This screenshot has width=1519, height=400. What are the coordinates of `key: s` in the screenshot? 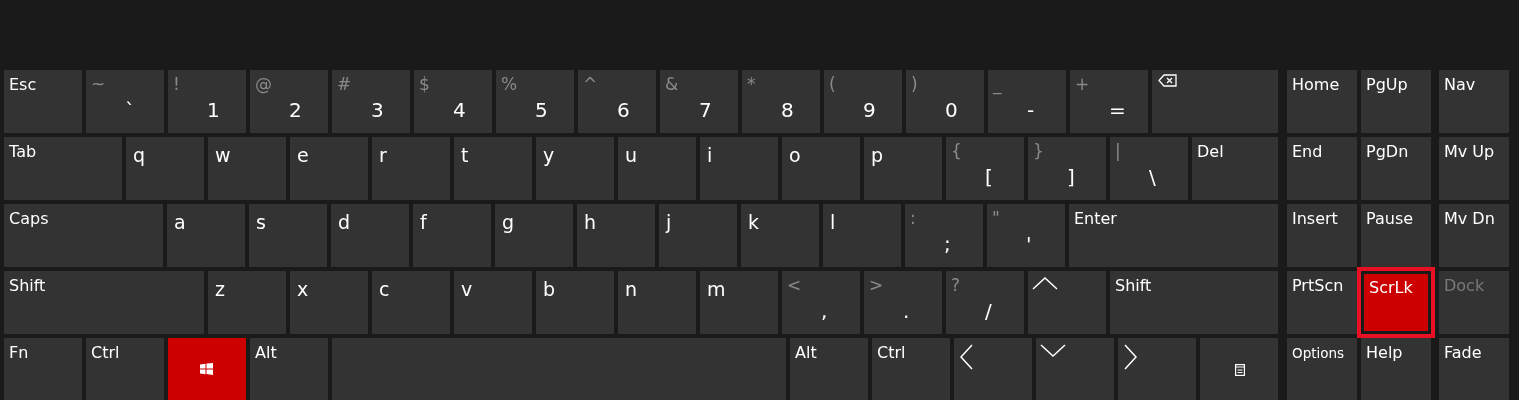 It's located at (288, 235).